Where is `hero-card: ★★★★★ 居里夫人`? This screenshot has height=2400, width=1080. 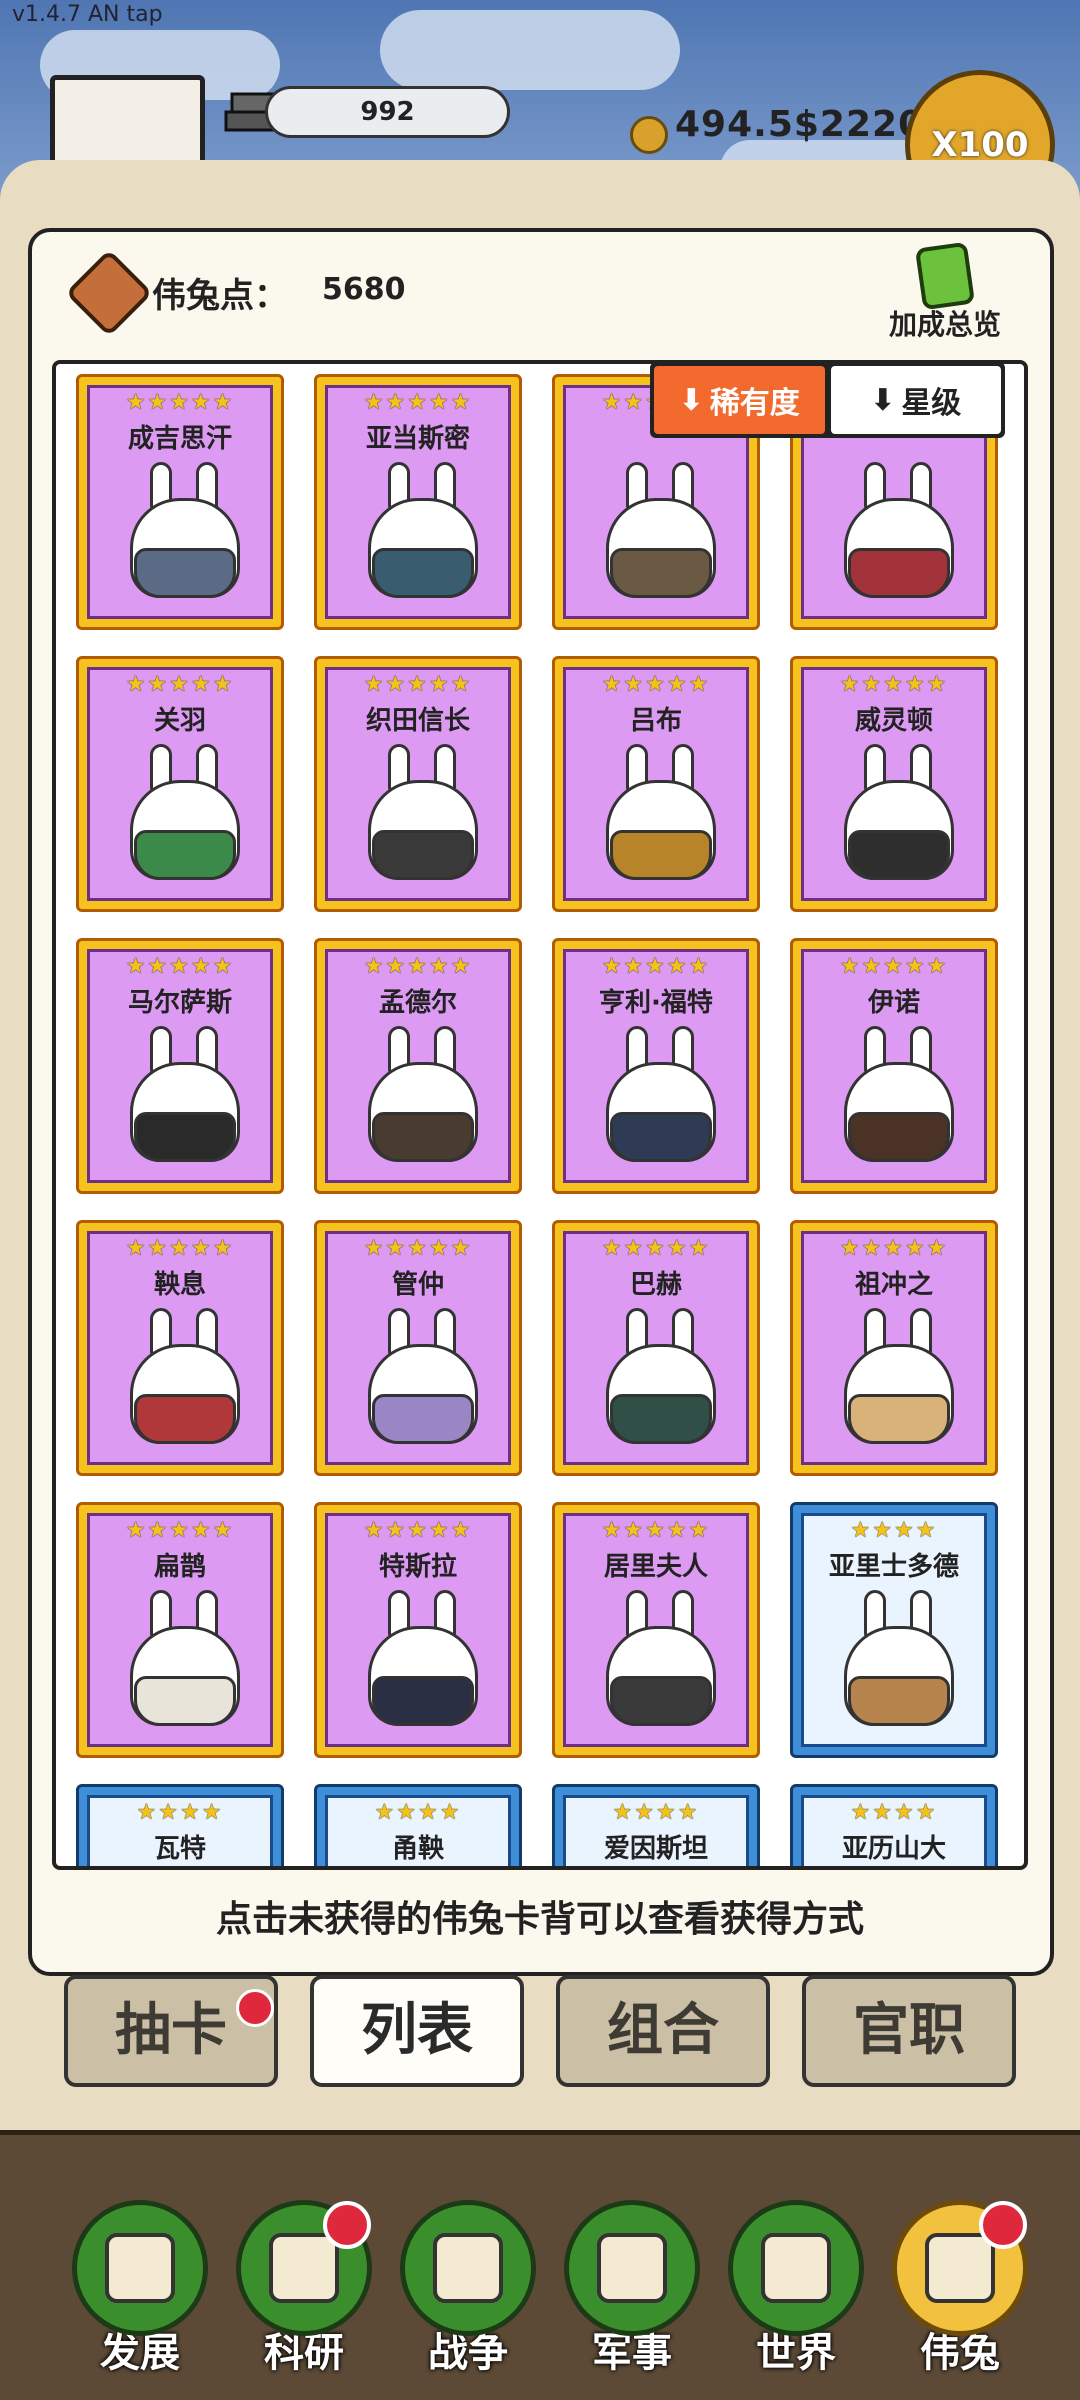
hero-card: ★★★★★ 居里夫人 is located at coordinates (656, 1630).